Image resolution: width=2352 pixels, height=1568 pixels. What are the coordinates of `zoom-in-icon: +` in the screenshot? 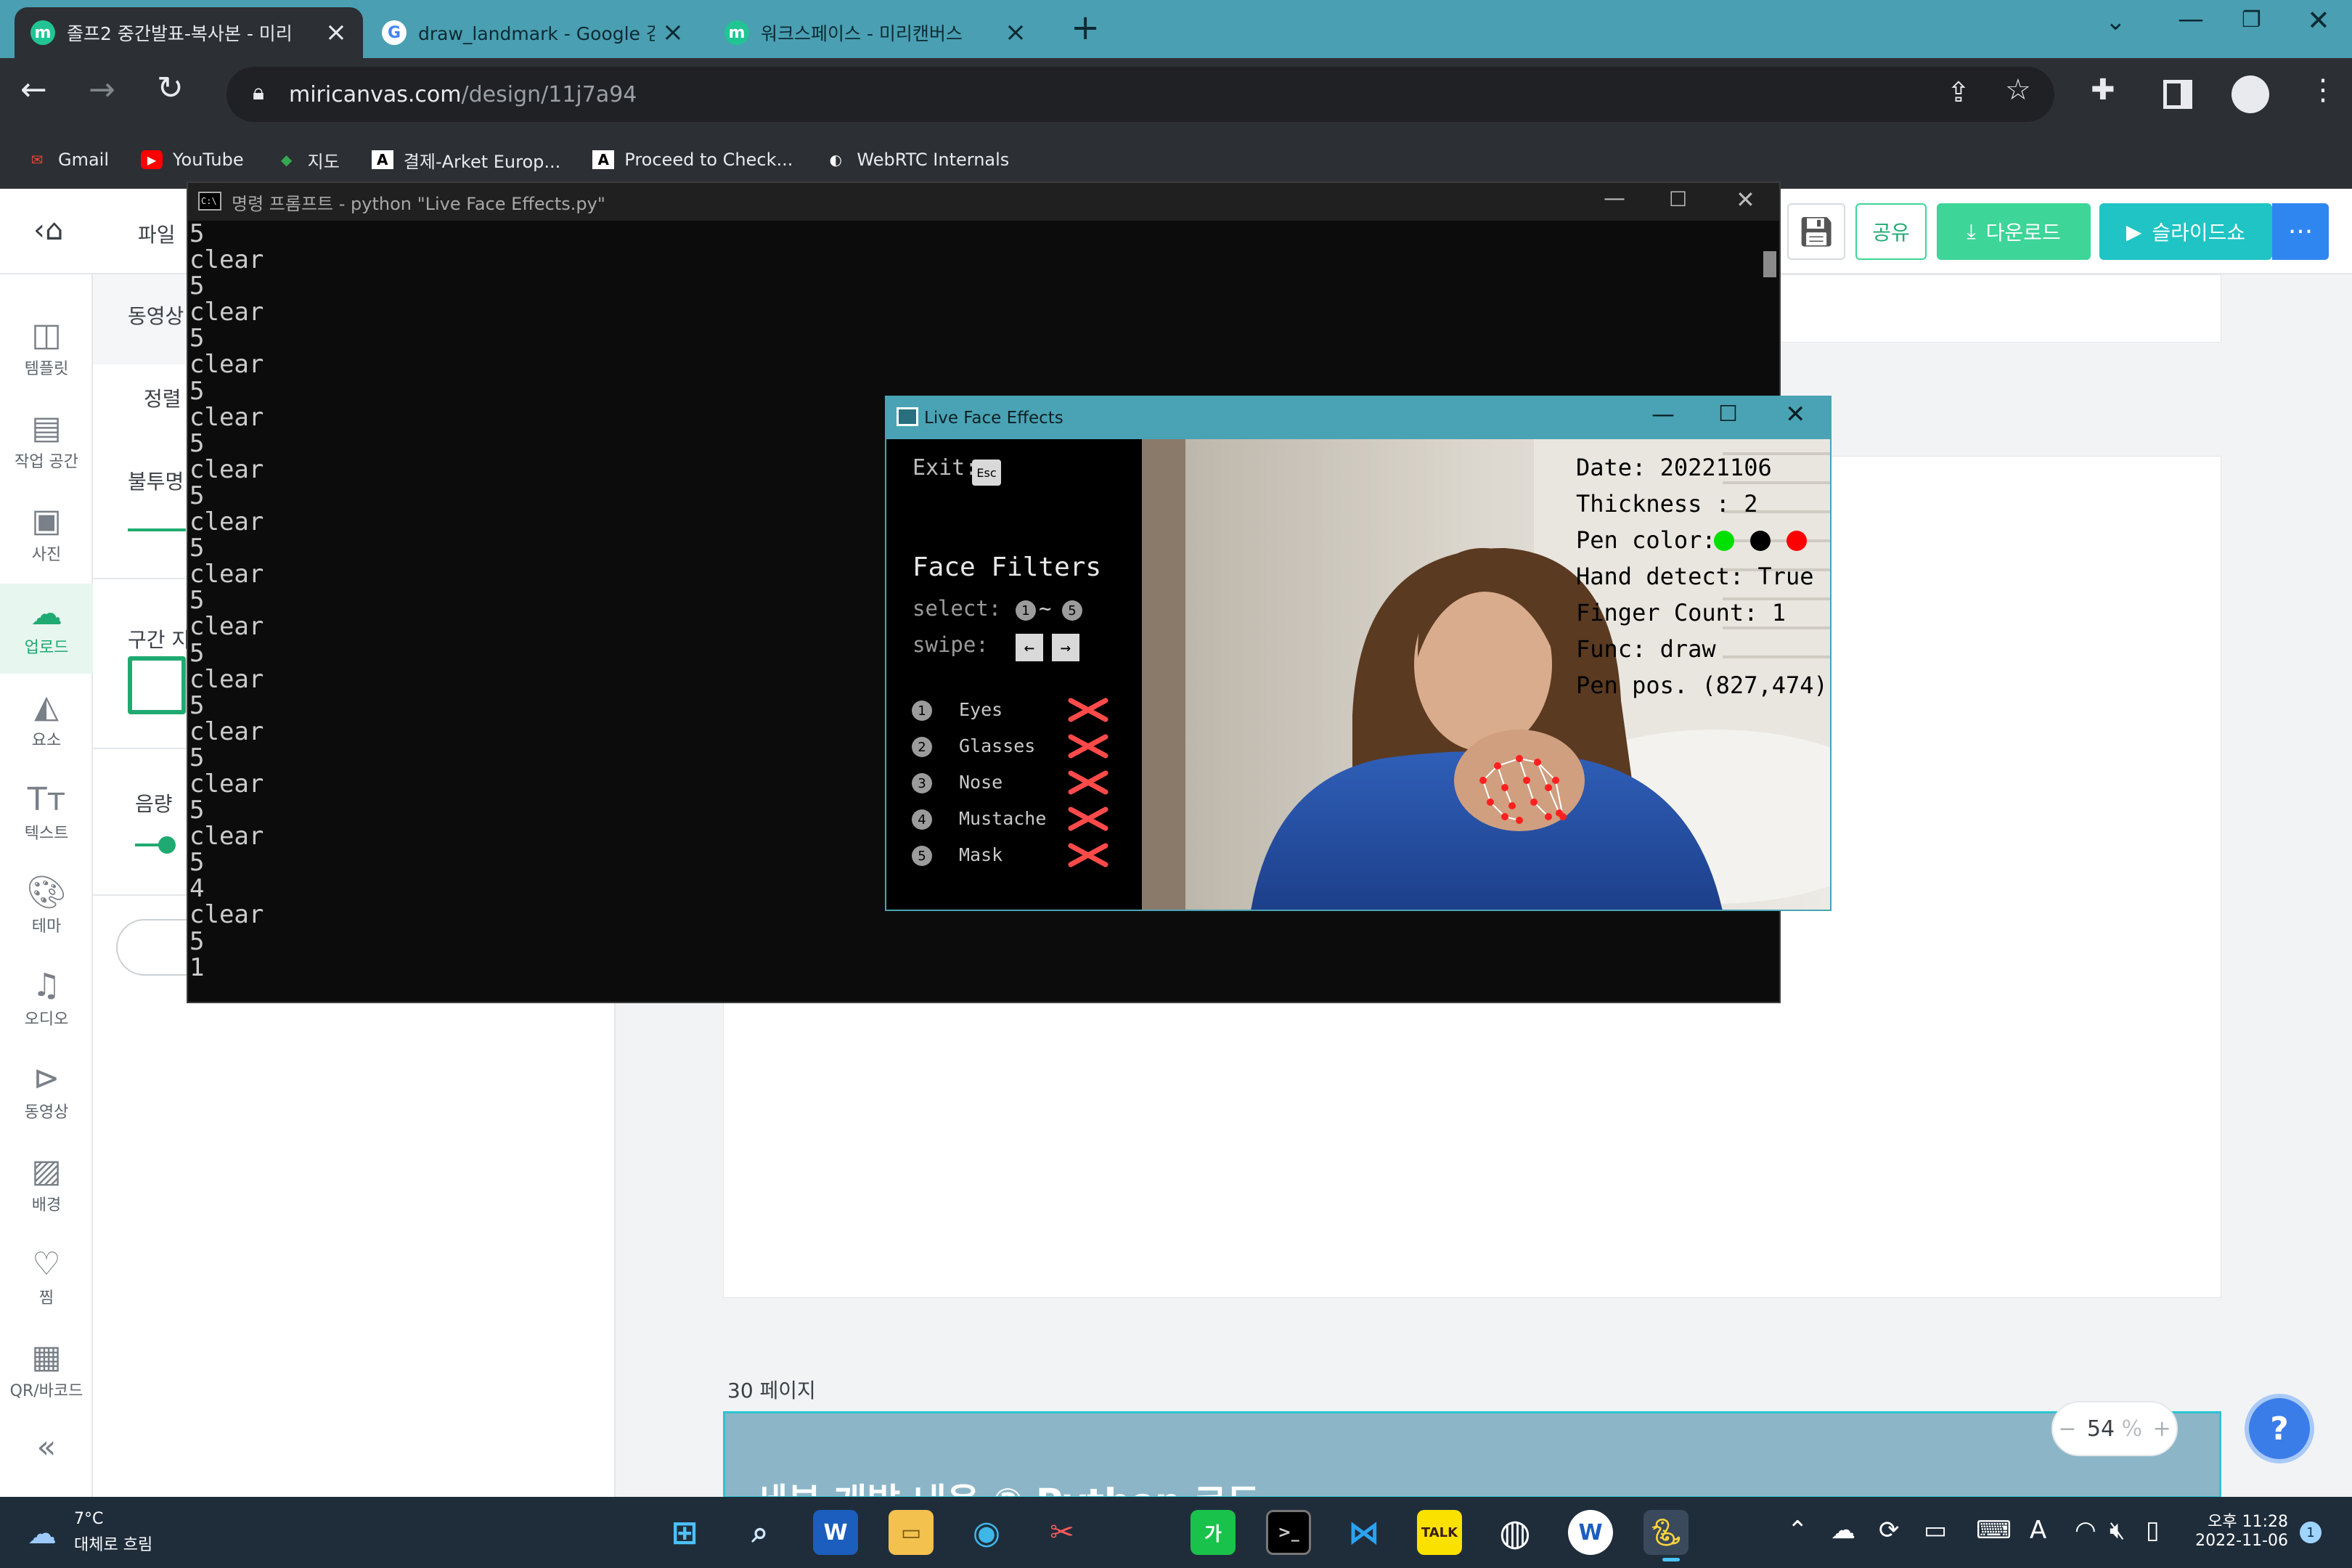 It's located at (2162, 1429).